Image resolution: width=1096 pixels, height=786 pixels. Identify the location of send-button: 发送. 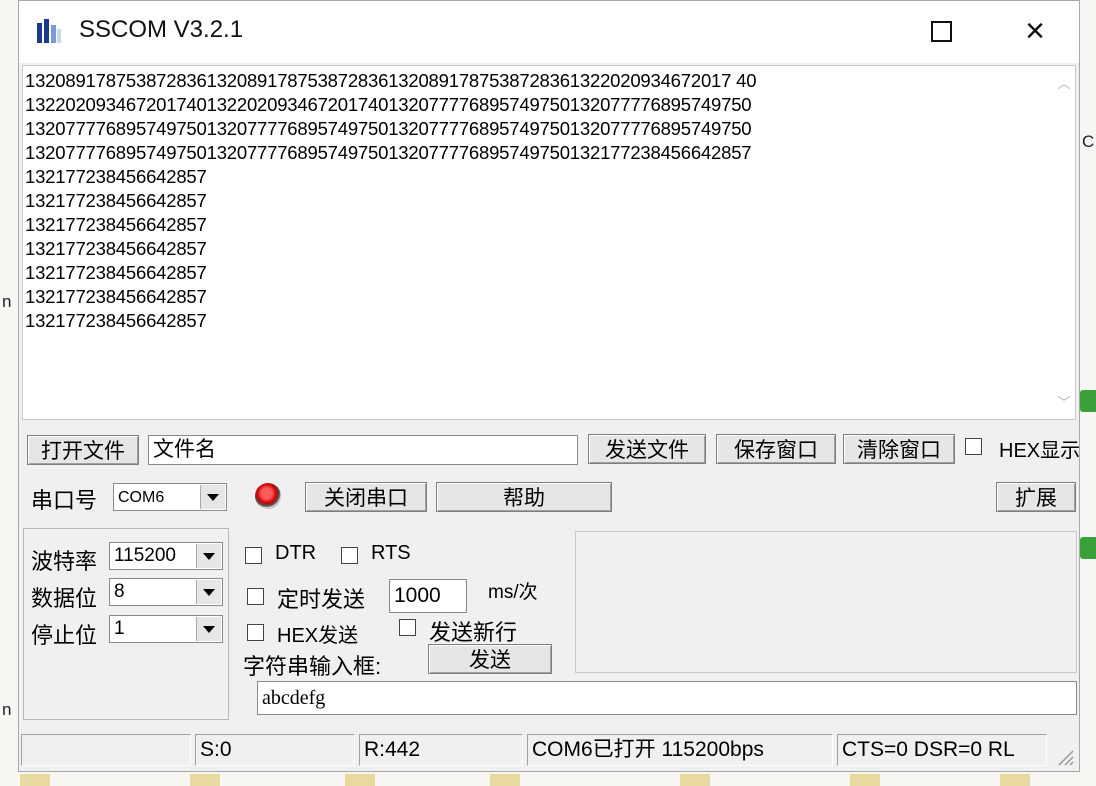
(490, 659).